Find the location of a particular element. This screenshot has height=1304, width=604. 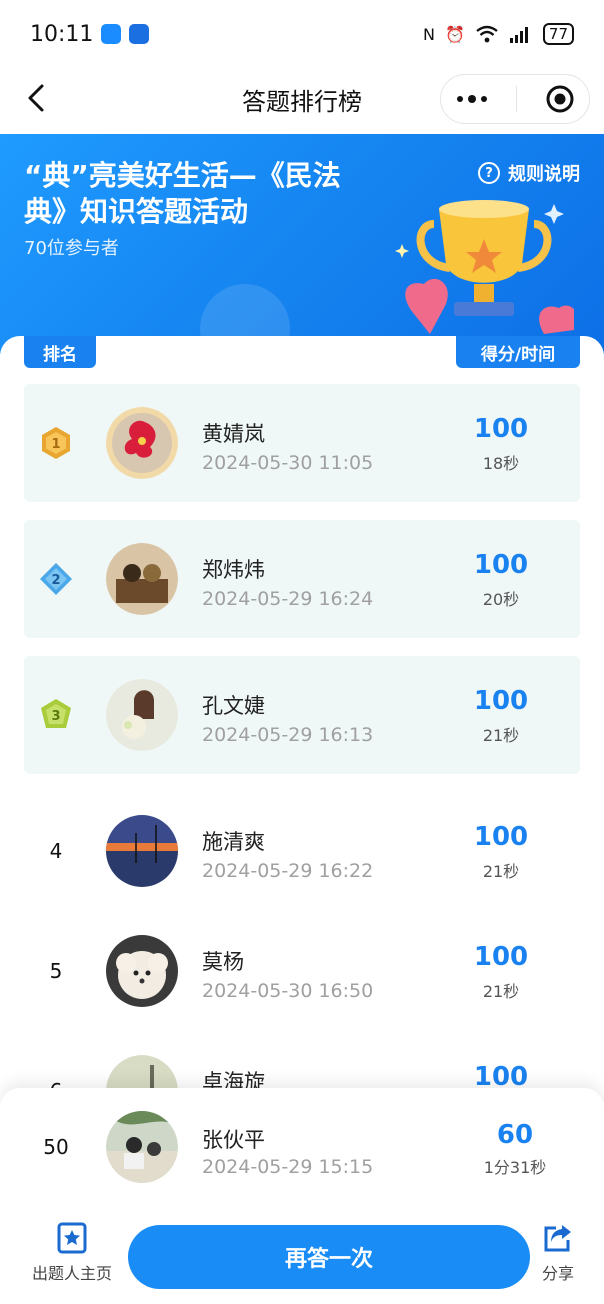

svg-text: 1 is located at coordinates (55, 444).